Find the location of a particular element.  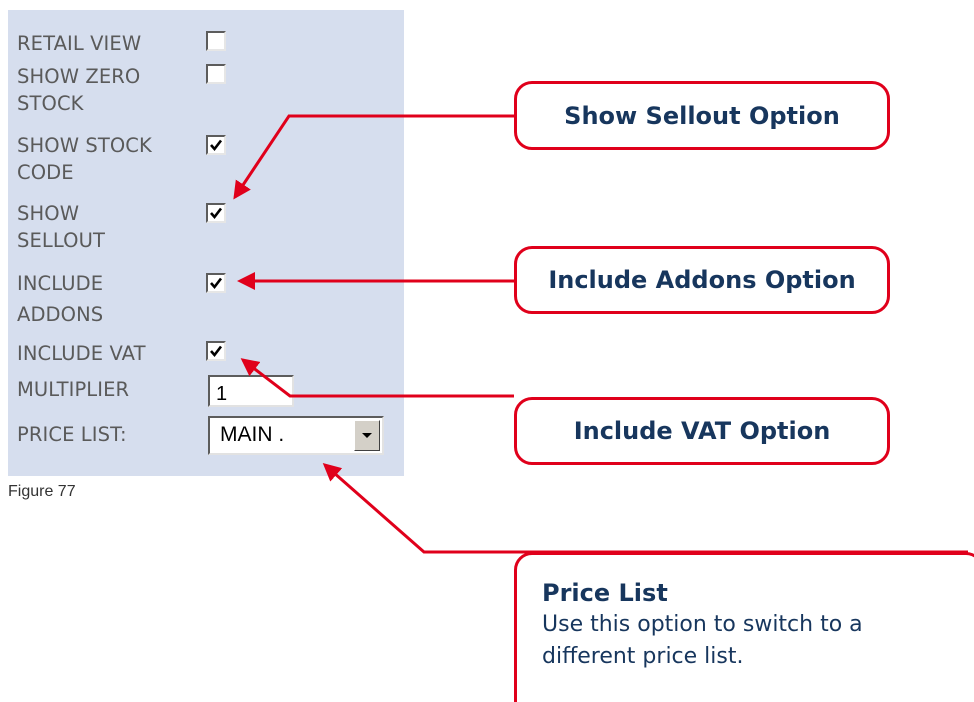

arrow-price-list is located at coordinates (645, 508).